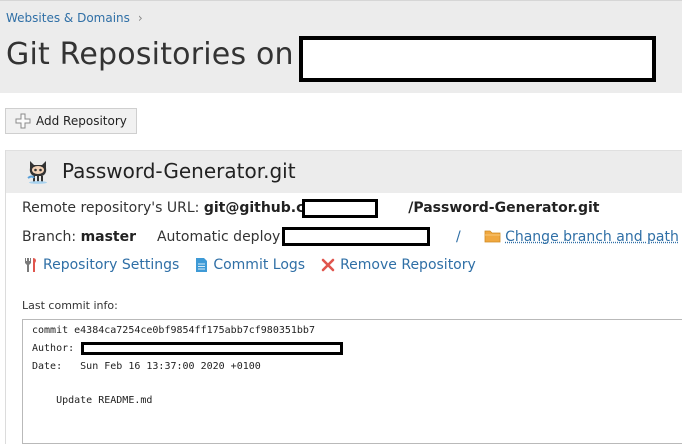  Describe the element at coordinates (38, 171) in the screenshot. I see `github-octocat-icon` at that location.